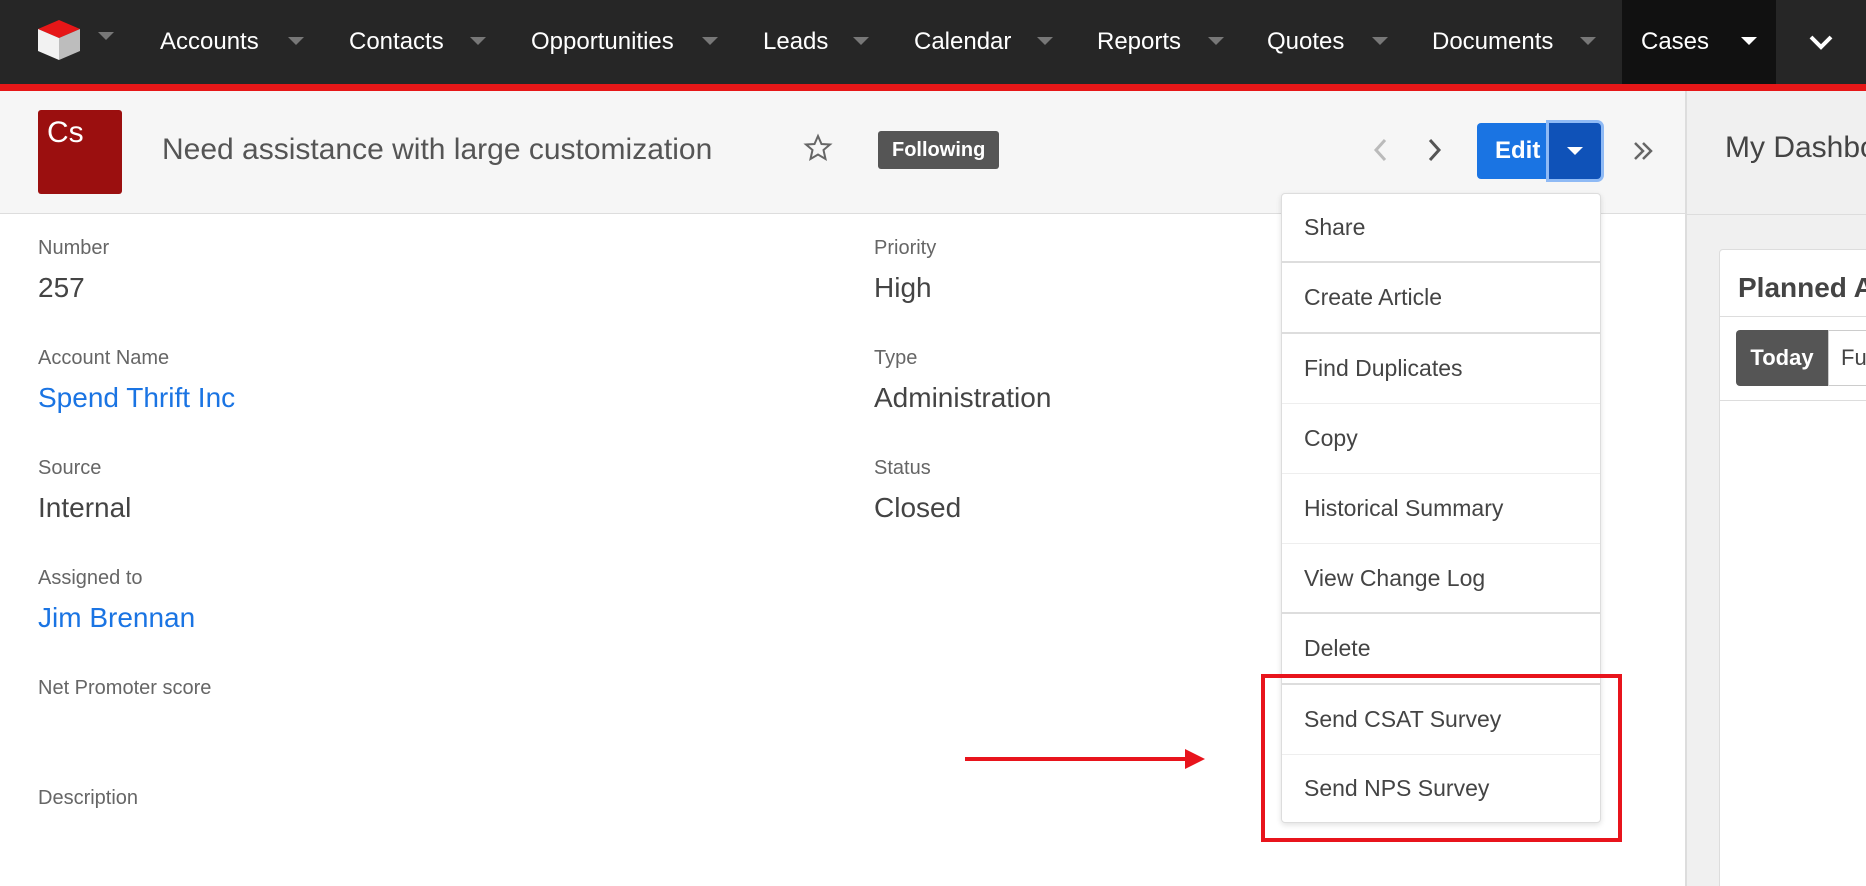 The width and height of the screenshot is (1866, 886). I want to click on number-value: 257, so click(61, 287).